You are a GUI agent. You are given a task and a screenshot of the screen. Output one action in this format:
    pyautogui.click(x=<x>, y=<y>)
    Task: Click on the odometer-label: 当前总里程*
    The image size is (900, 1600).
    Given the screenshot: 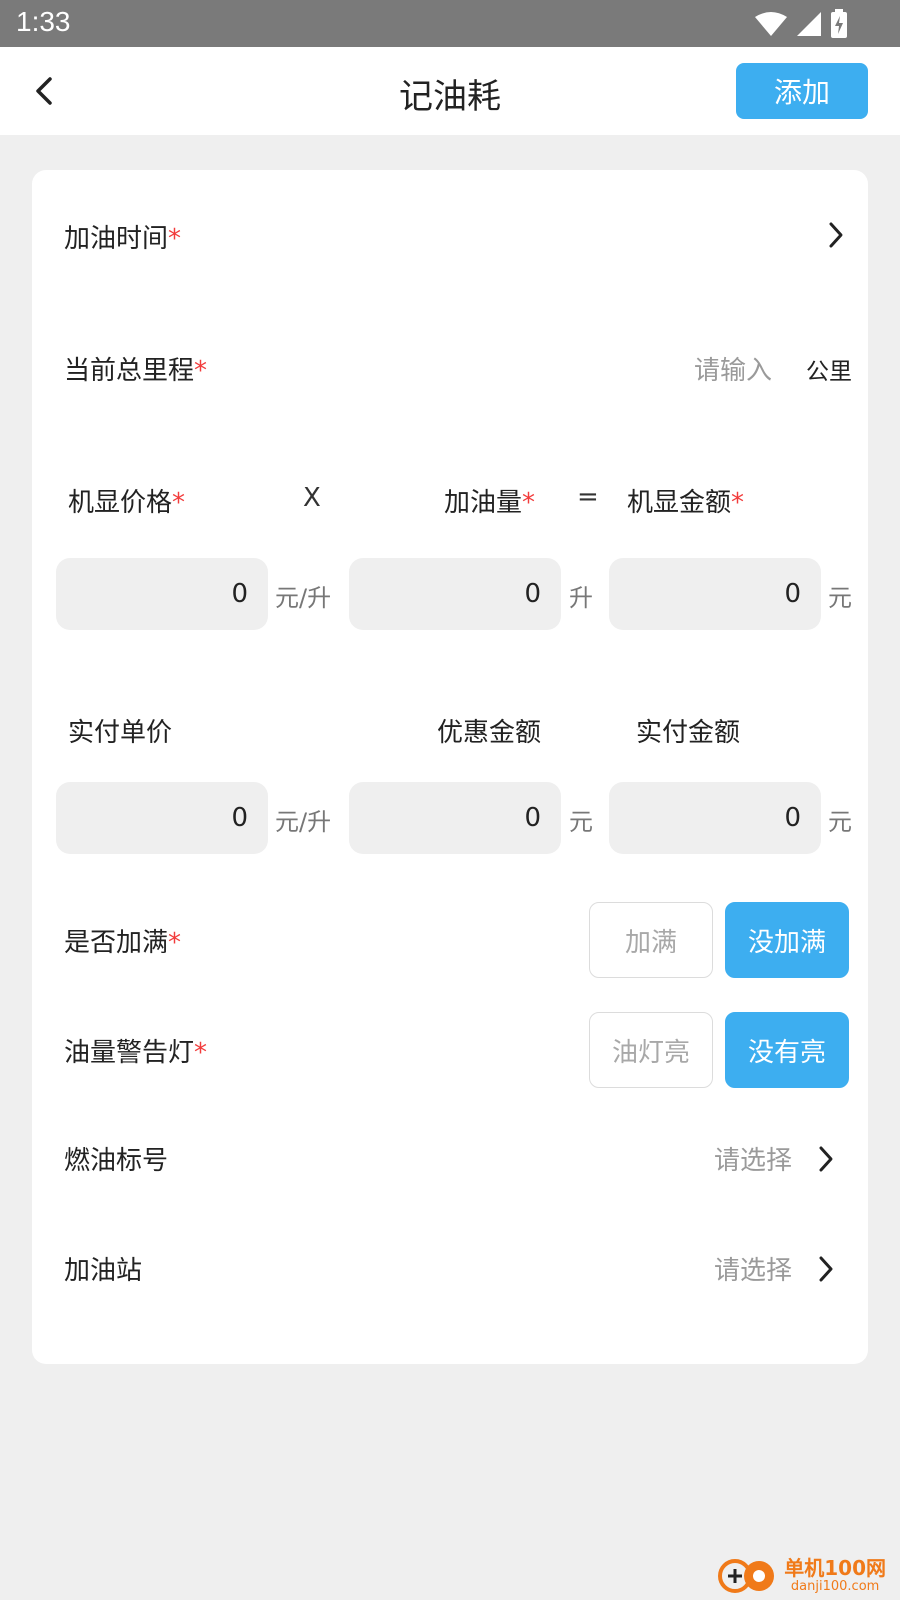 What is the action you would take?
    pyautogui.click(x=136, y=371)
    